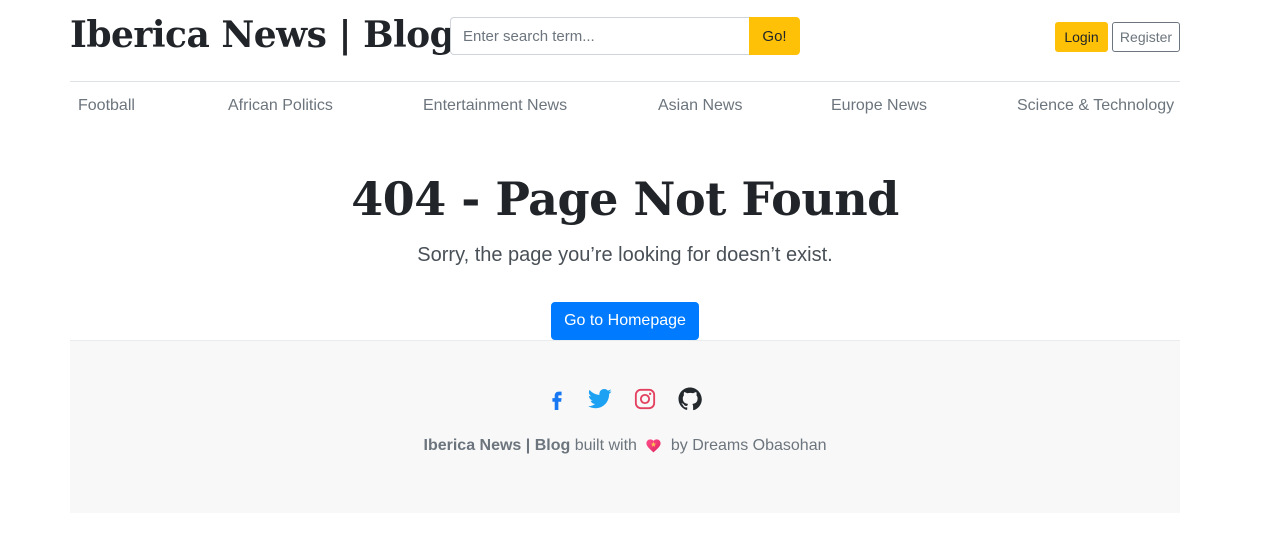 This screenshot has height=543, width=1285. Describe the element at coordinates (600, 399) in the screenshot. I see `twitter-icon` at that location.